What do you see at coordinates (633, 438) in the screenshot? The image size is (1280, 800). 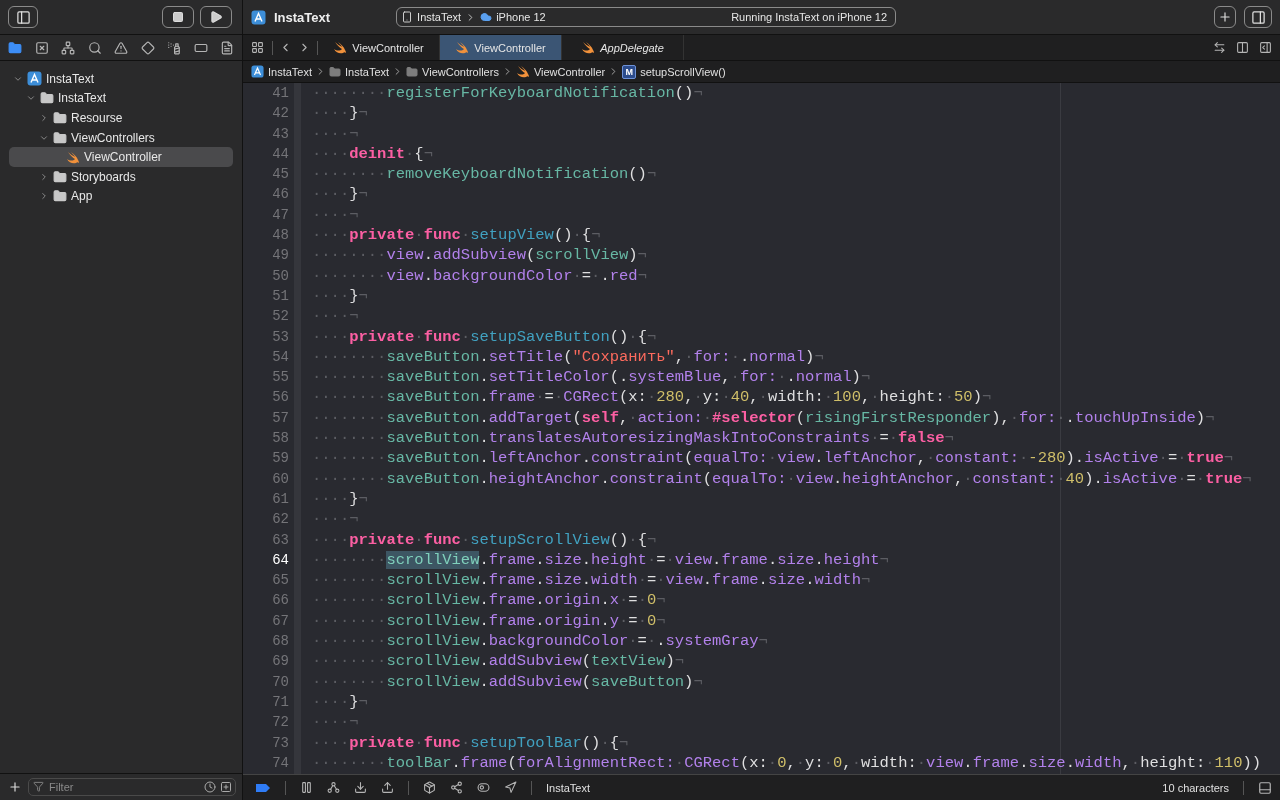 I see `code-line: ········saveButton.translatesAutoresizingMaskIntoConstraints·=·false¬` at bounding box center [633, 438].